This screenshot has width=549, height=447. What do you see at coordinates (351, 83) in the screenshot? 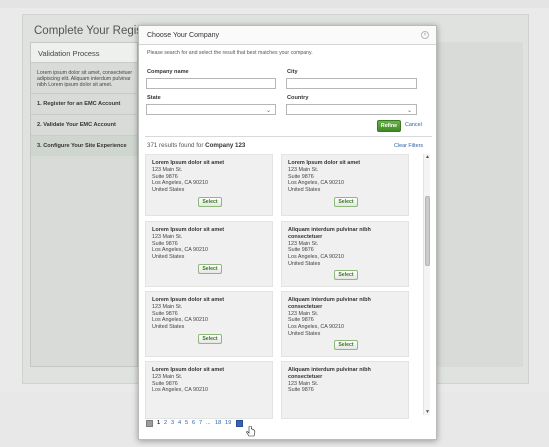
I see `city-input` at bounding box center [351, 83].